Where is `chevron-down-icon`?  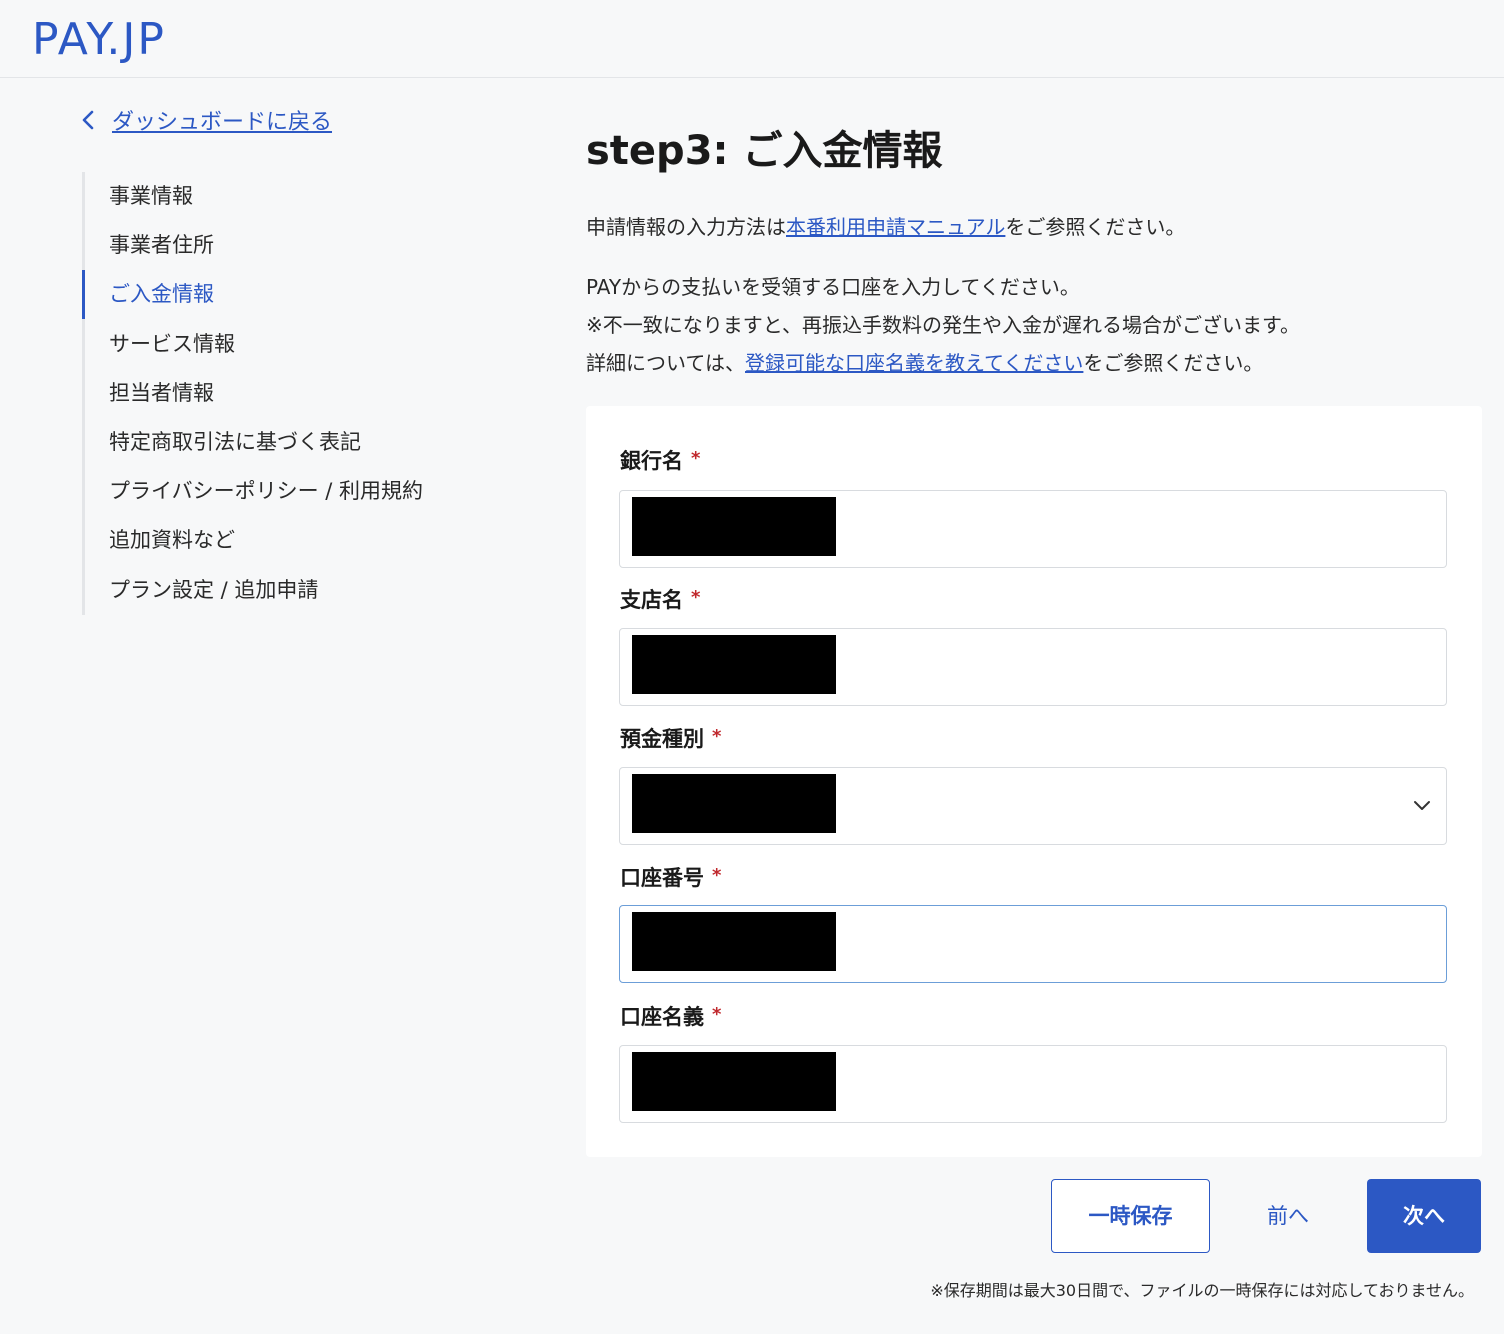 chevron-down-icon is located at coordinates (1422, 805).